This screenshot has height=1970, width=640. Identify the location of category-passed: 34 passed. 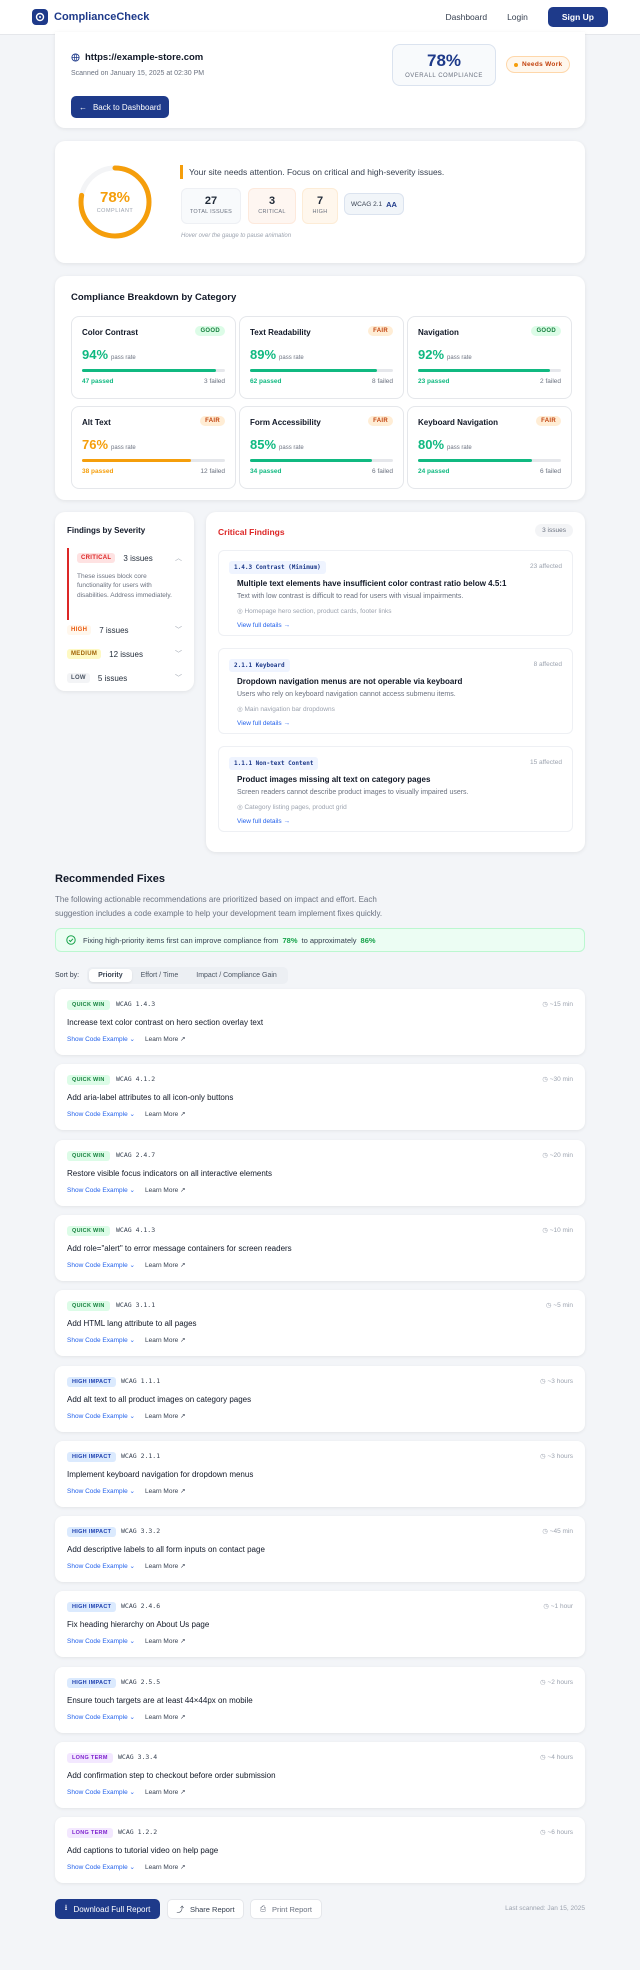
(266, 471).